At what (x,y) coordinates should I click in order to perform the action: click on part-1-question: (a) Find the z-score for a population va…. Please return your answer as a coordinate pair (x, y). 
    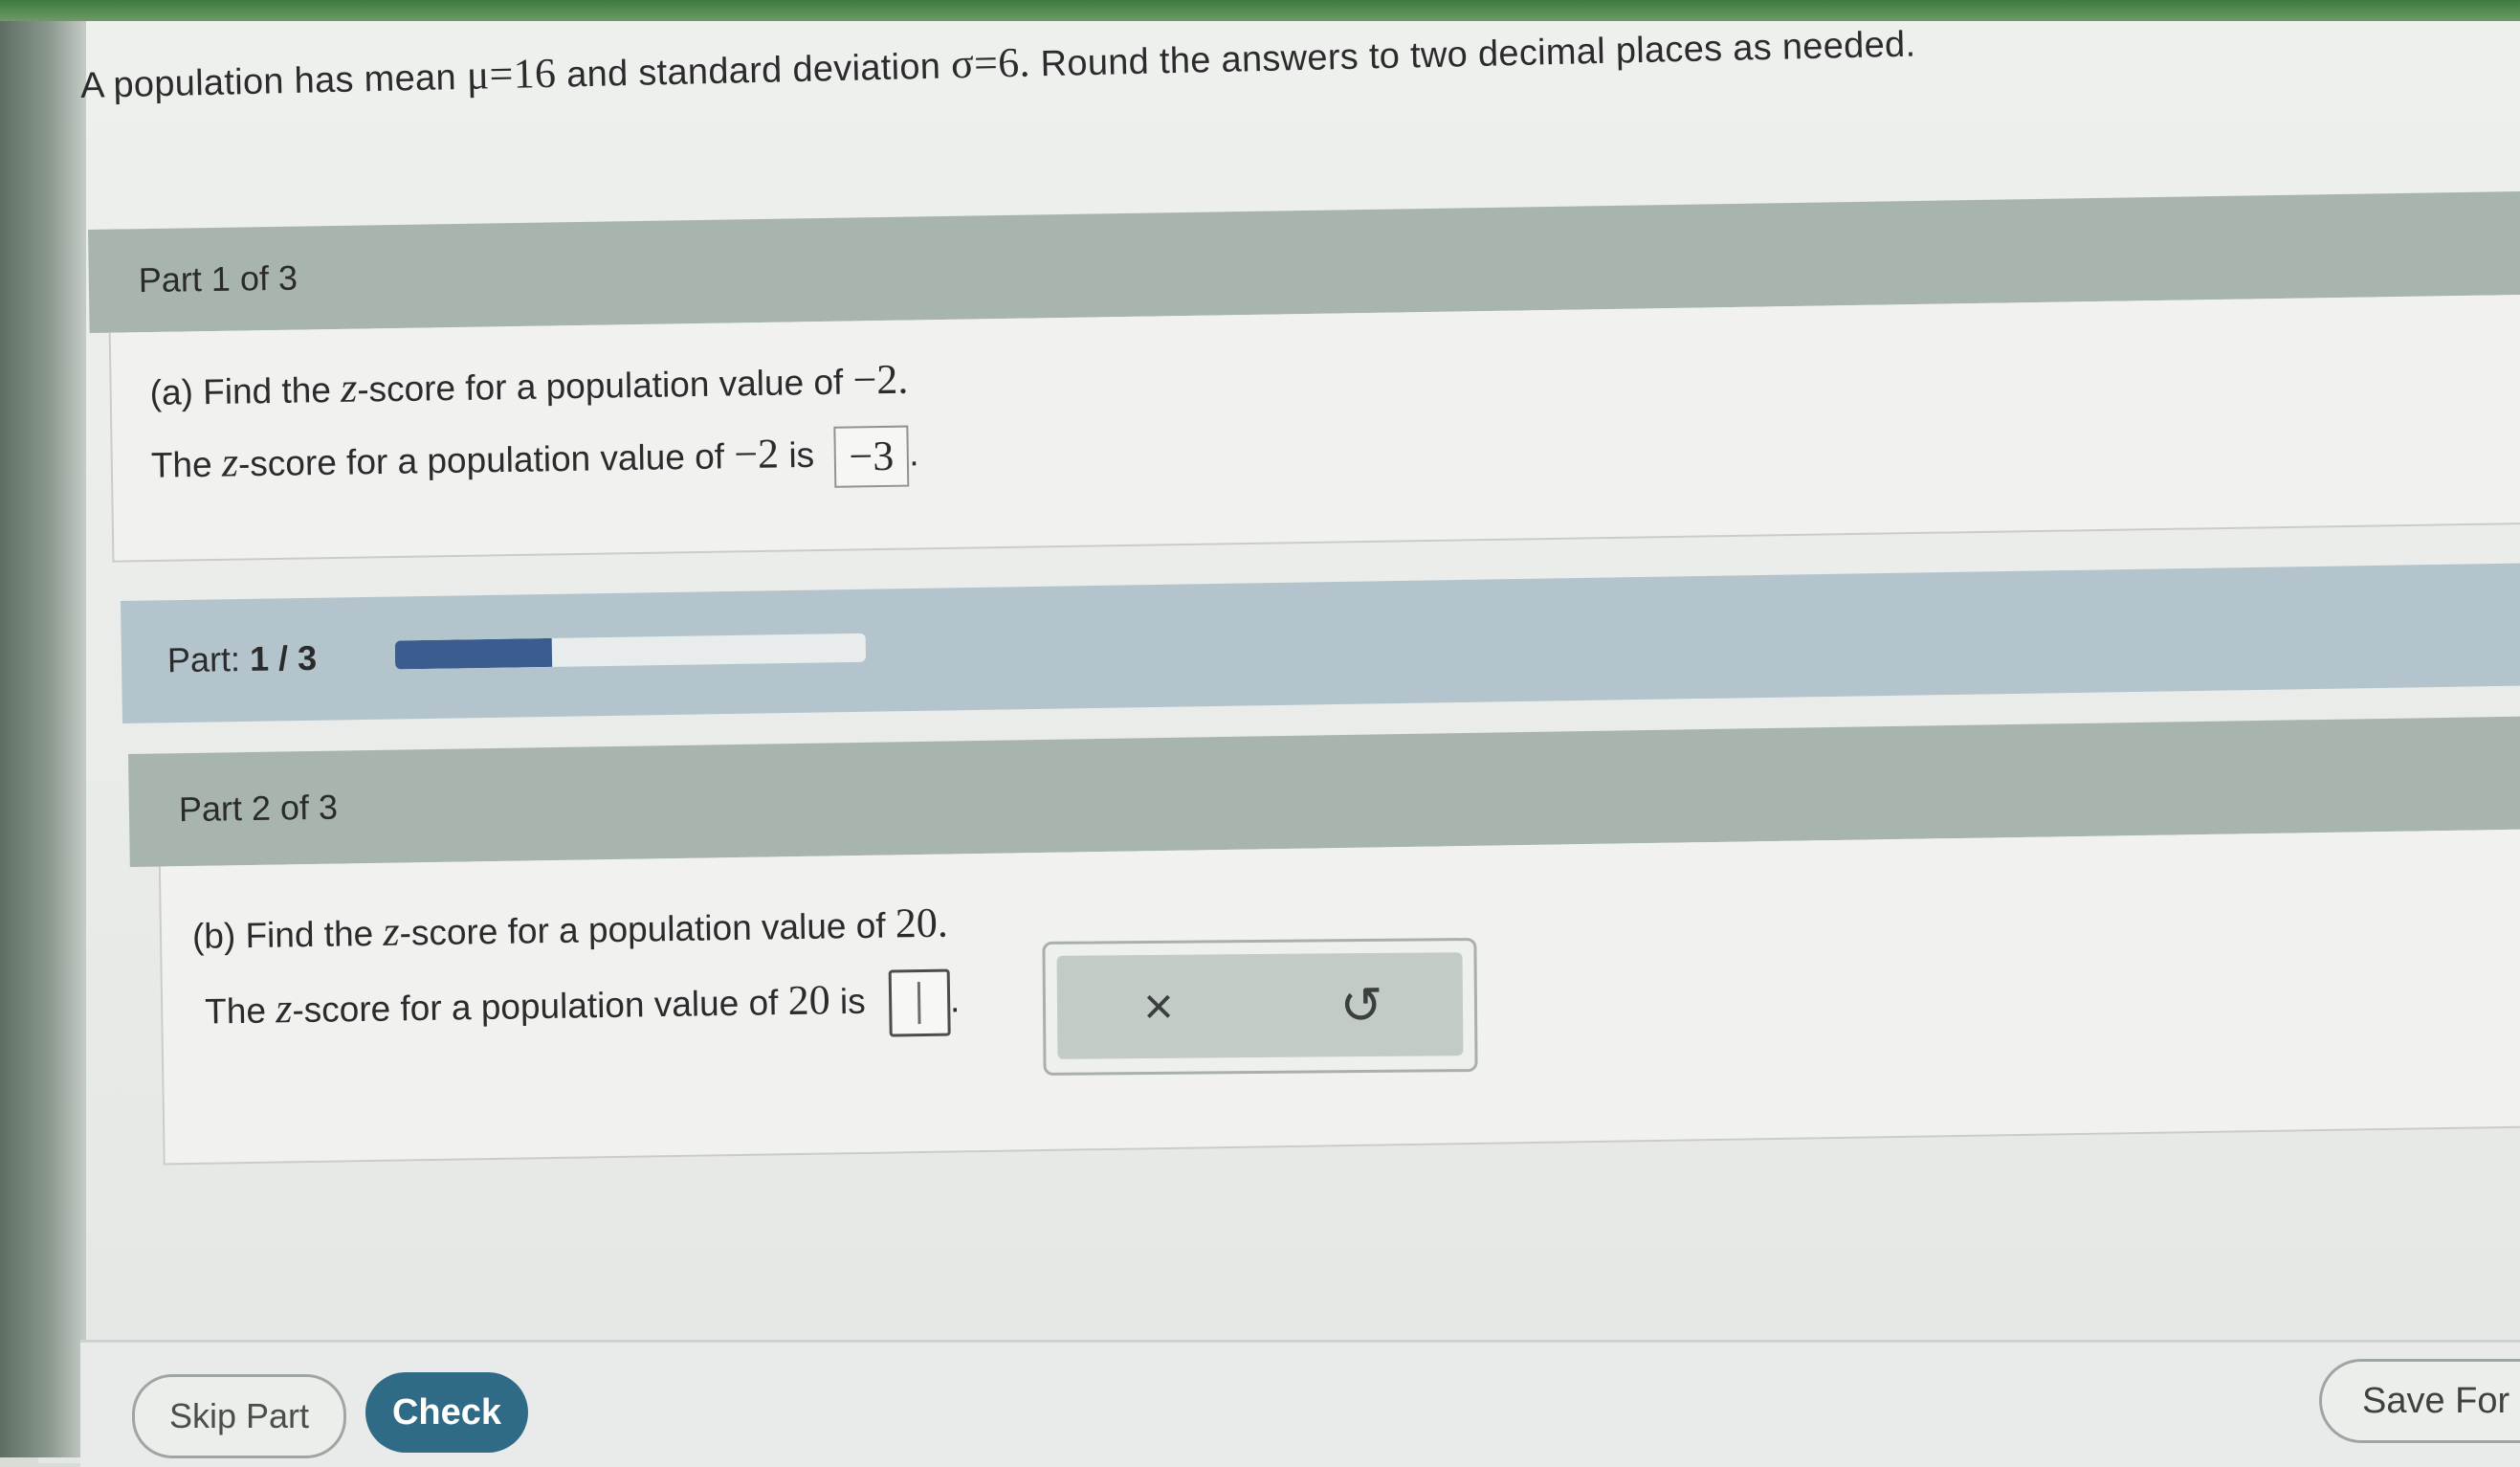
    Looking at the image, I should click on (529, 385).